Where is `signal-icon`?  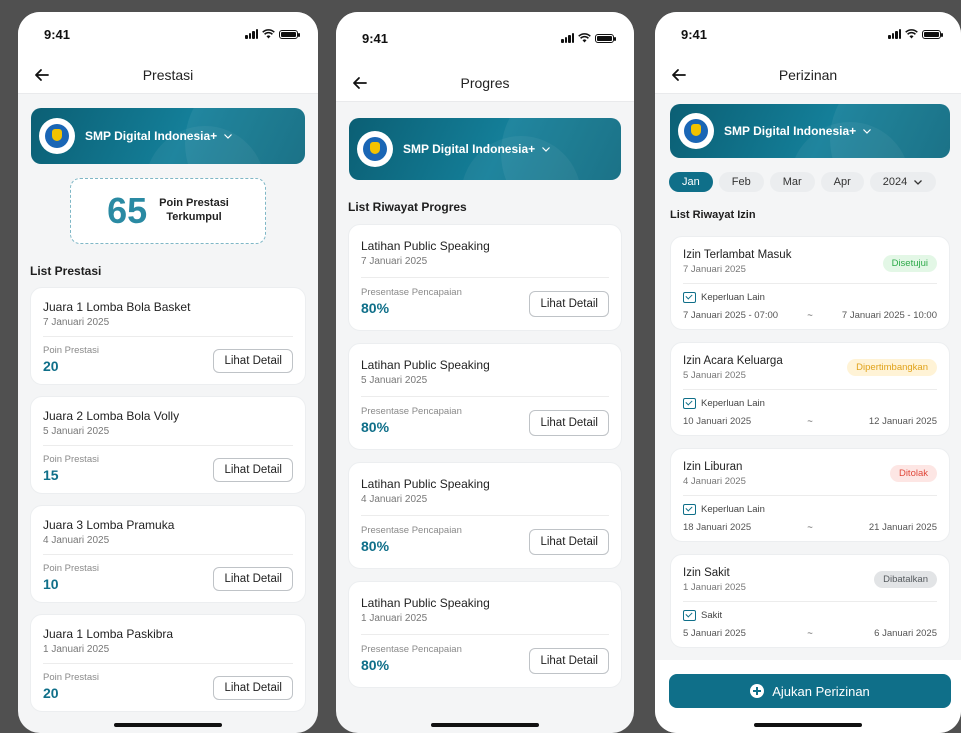
signal-icon is located at coordinates (251, 34).